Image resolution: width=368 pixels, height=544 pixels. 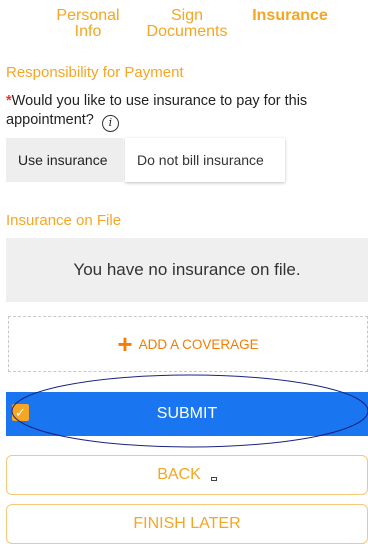 I want to click on step-label-line2: Documents, so click(x=187, y=31).